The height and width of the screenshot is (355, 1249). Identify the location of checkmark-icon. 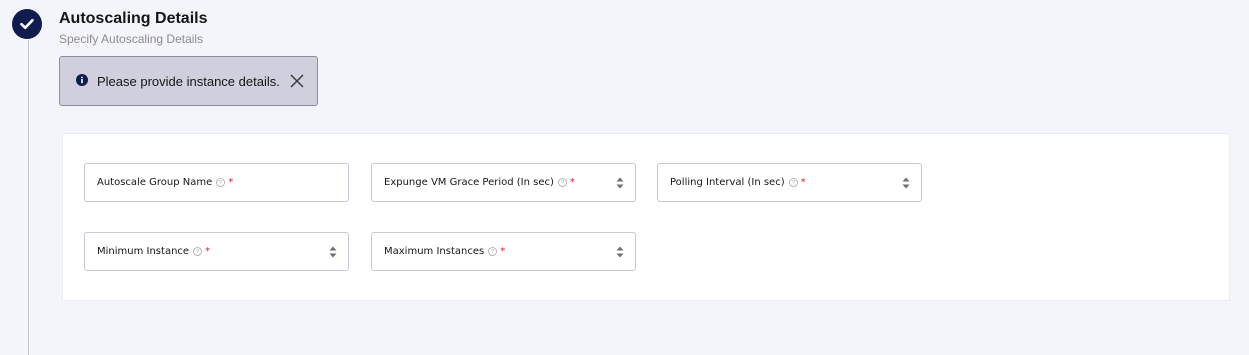
(27, 24).